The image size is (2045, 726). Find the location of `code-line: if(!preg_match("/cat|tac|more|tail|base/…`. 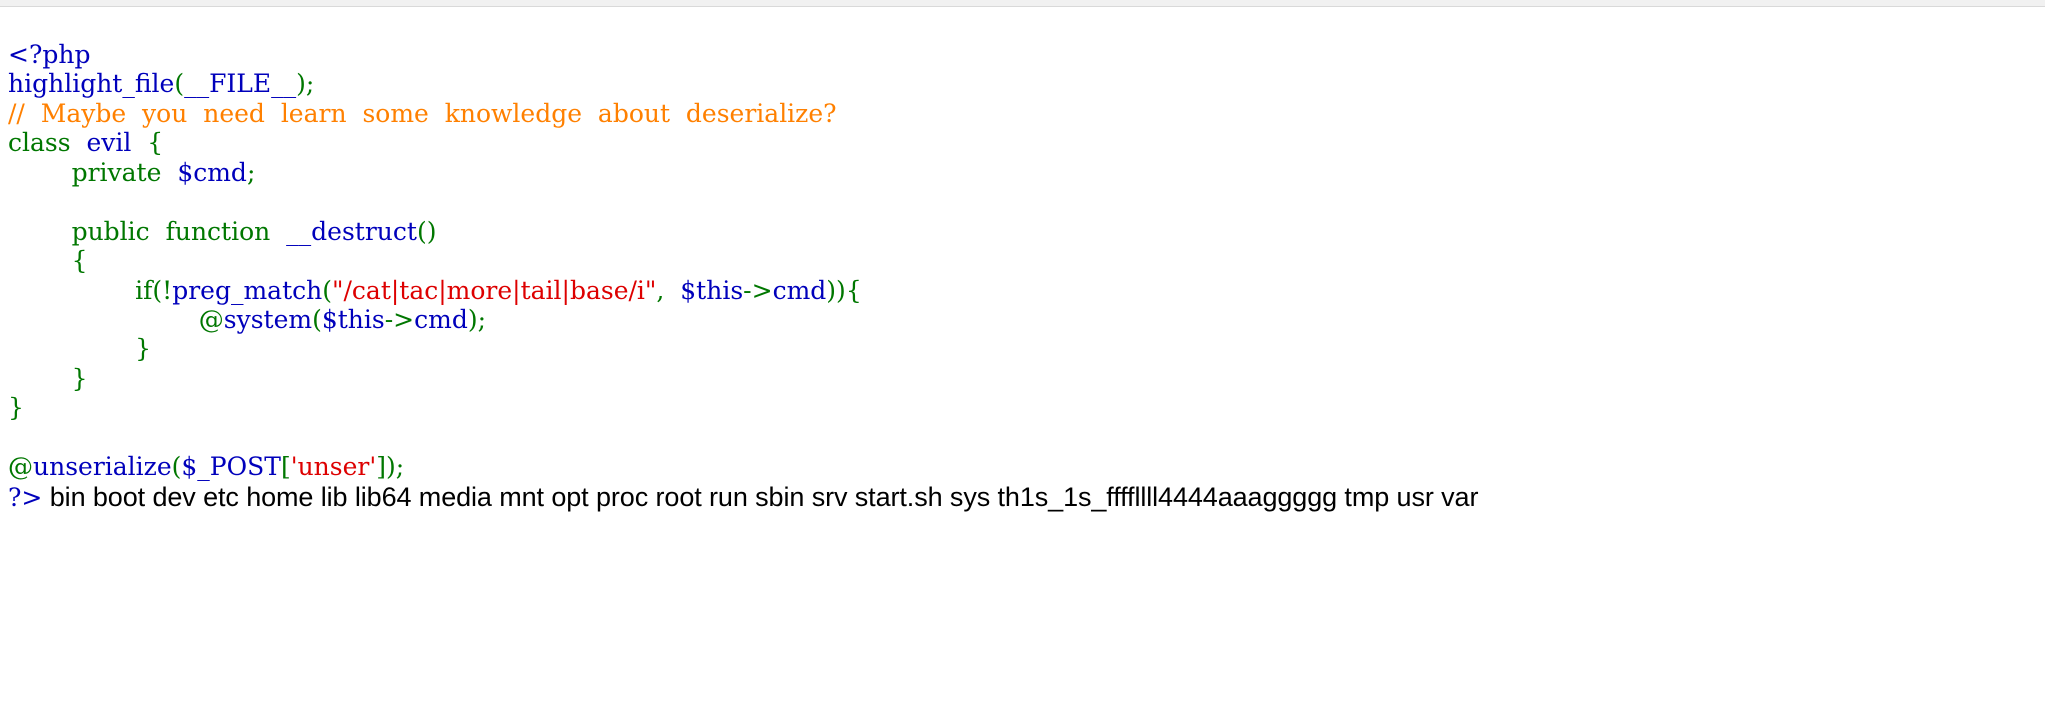

code-line: if(!preg_match("/cat|tac|more|tail|base/… is located at coordinates (435, 290).